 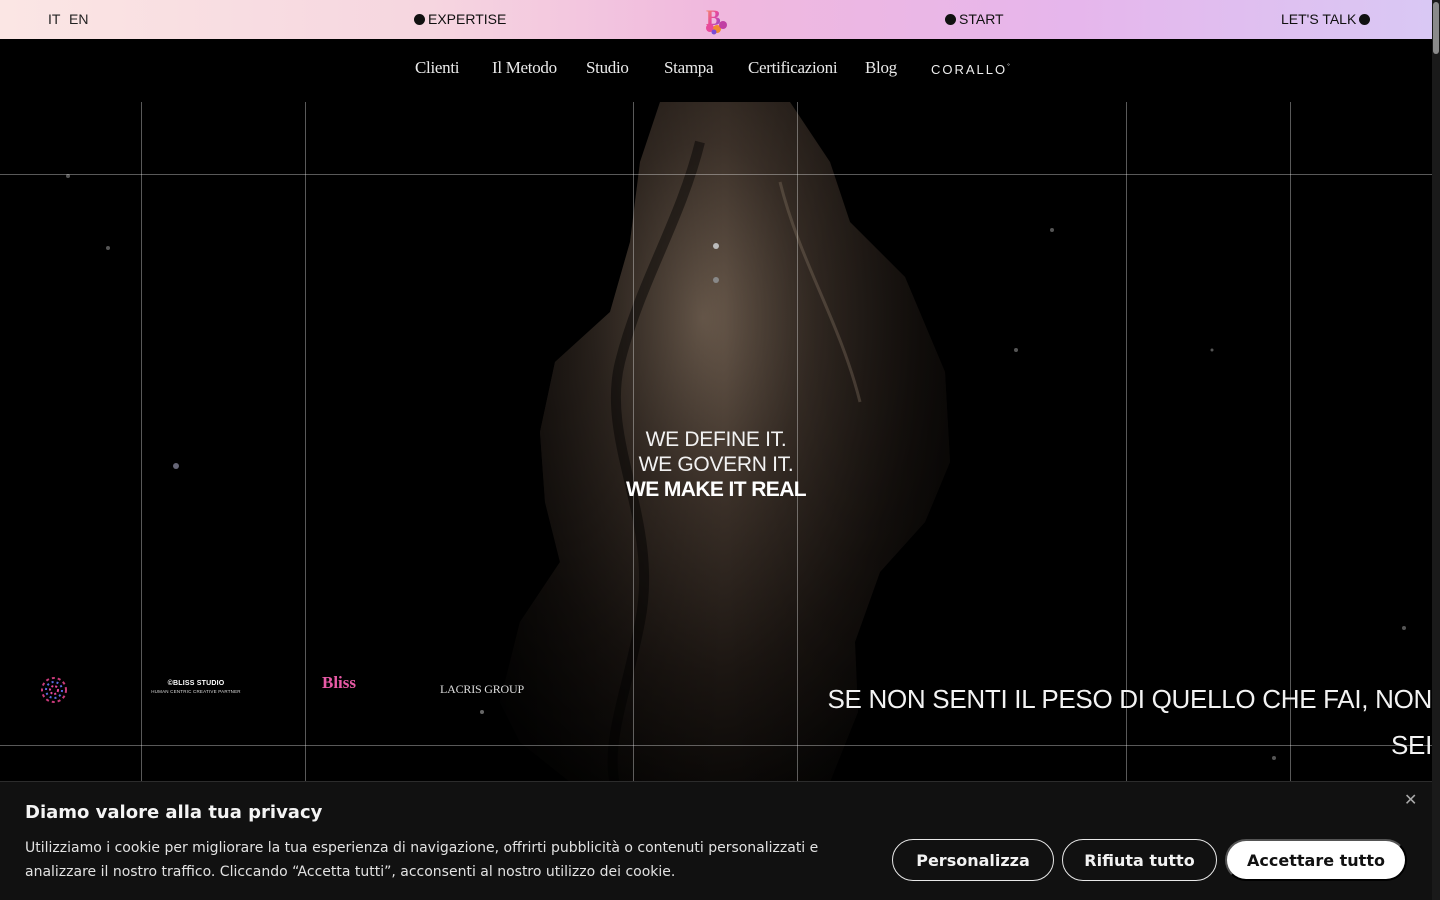 What do you see at coordinates (1436, 28) in the screenshot?
I see `scrollbar-thumb` at bounding box center [1436, 28].